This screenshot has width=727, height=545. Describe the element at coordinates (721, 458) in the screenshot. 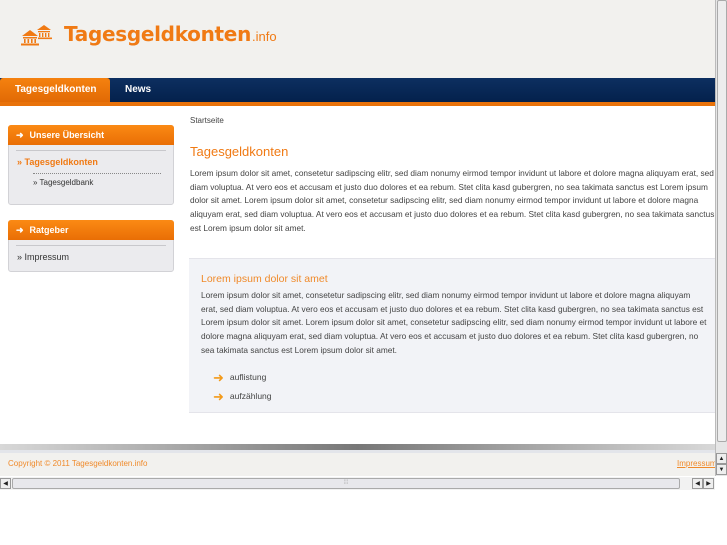

I see `scroll-up-button: ▲` at that location.